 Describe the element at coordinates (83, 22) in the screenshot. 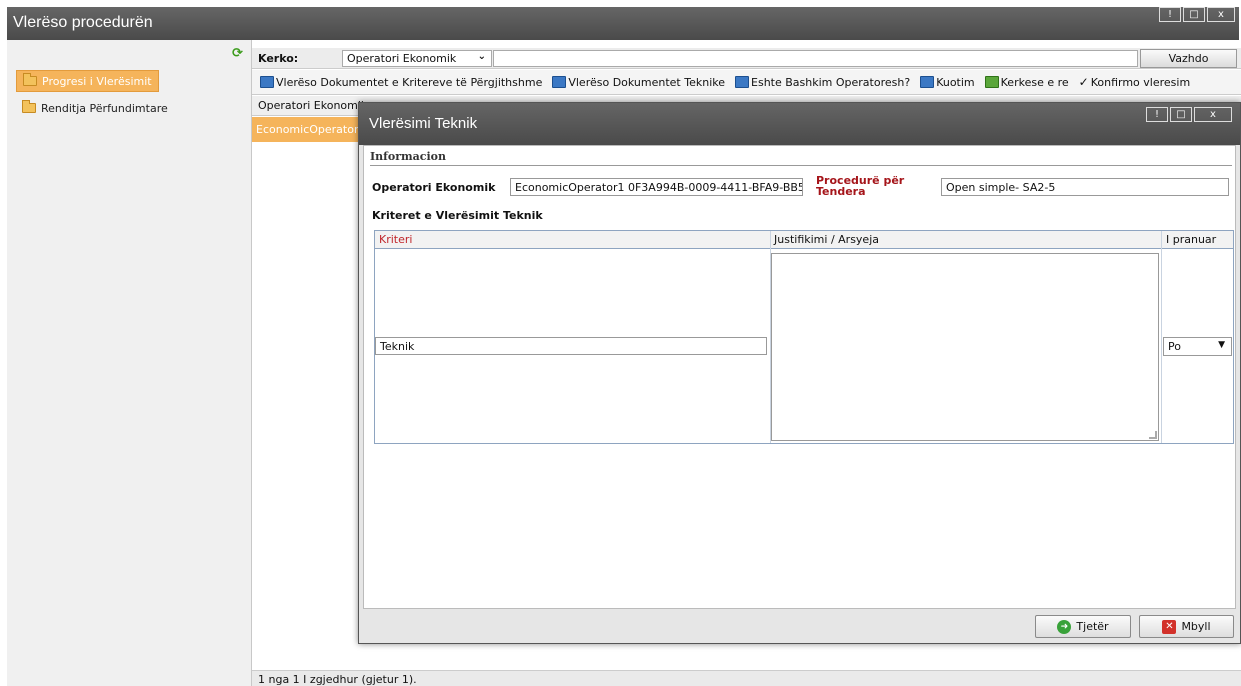

I see `window-title: Vlerëso procedurën` at that location.